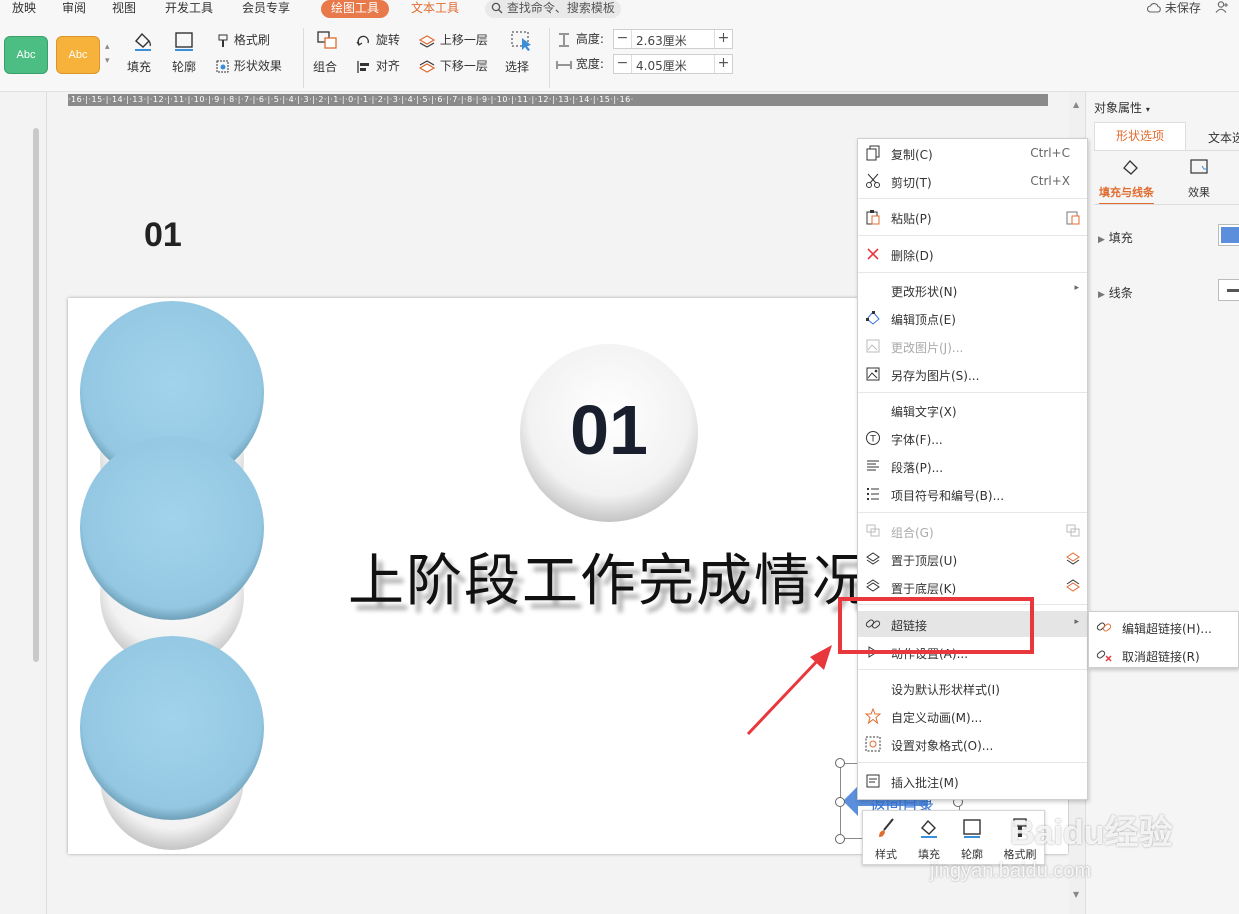 The width and height of the screenshot is (1239, 914). I want to click on change-picture-icon, so click(873, 346).